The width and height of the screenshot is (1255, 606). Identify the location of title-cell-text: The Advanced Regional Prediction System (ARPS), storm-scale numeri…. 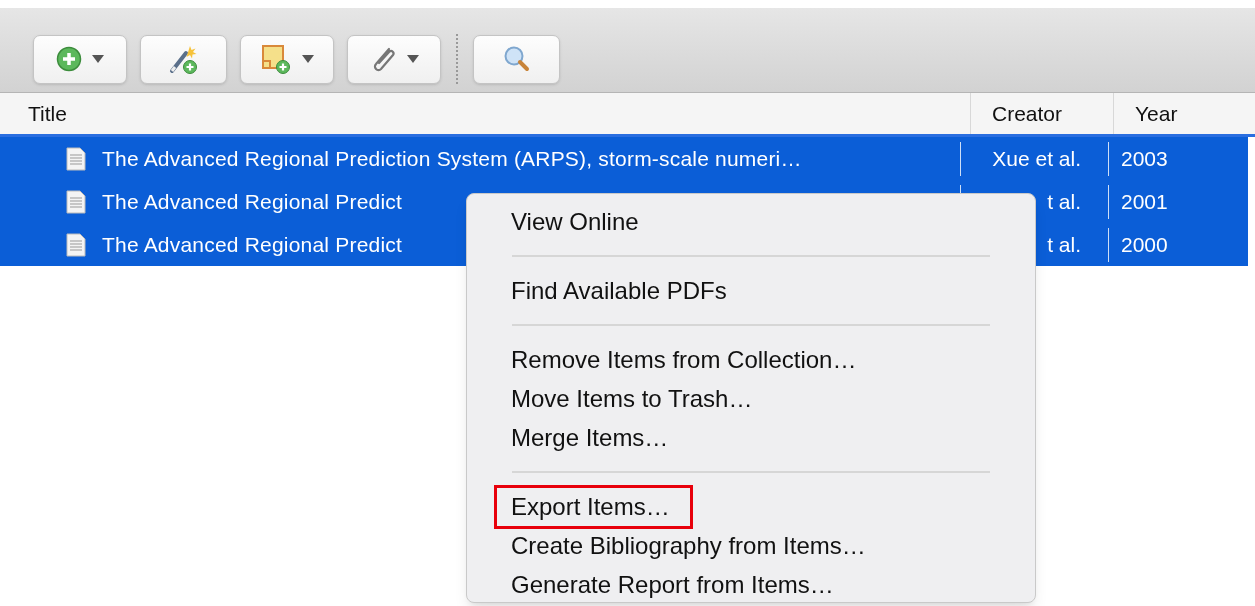
(452, 158).